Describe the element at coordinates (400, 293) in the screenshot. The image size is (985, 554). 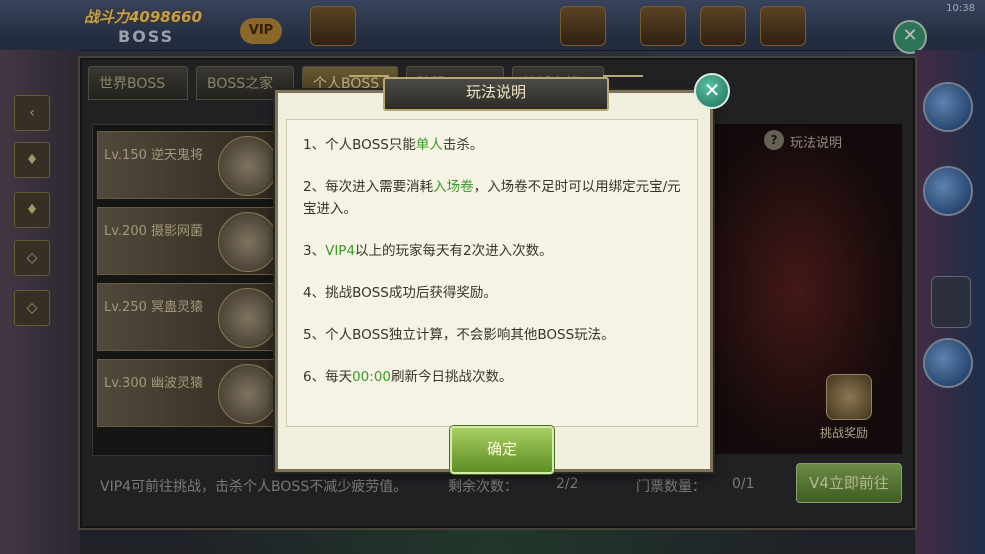
I see `rule-item: 4、挑战BOSS成功后获得奖励。` at that location.